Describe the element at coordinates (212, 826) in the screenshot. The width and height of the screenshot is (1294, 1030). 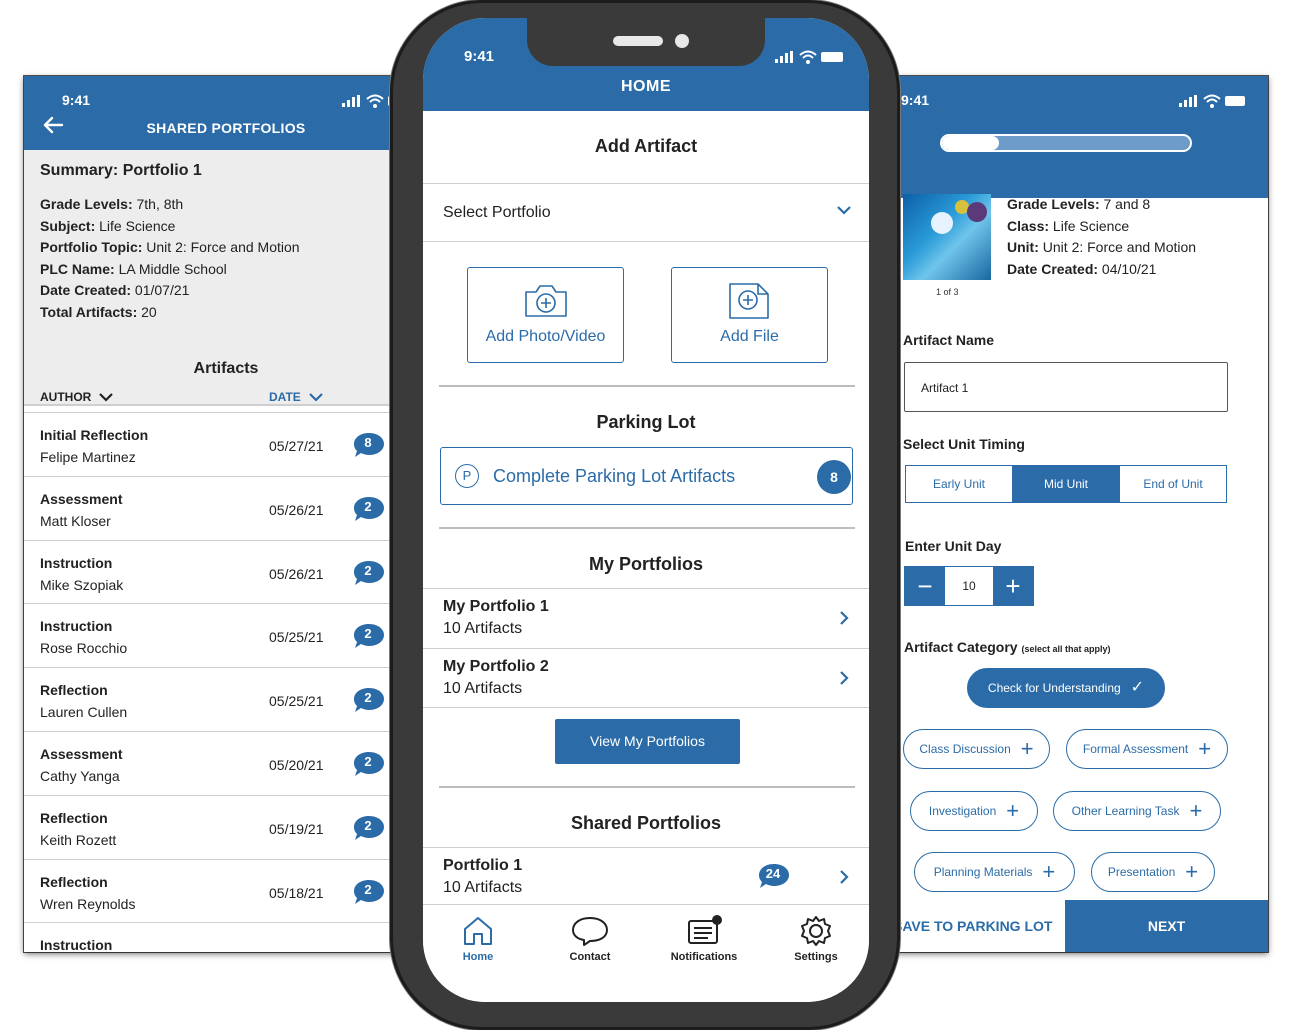
I see `artifact-row: Reflection Keith Rozett 05/19/21 2` at that location.